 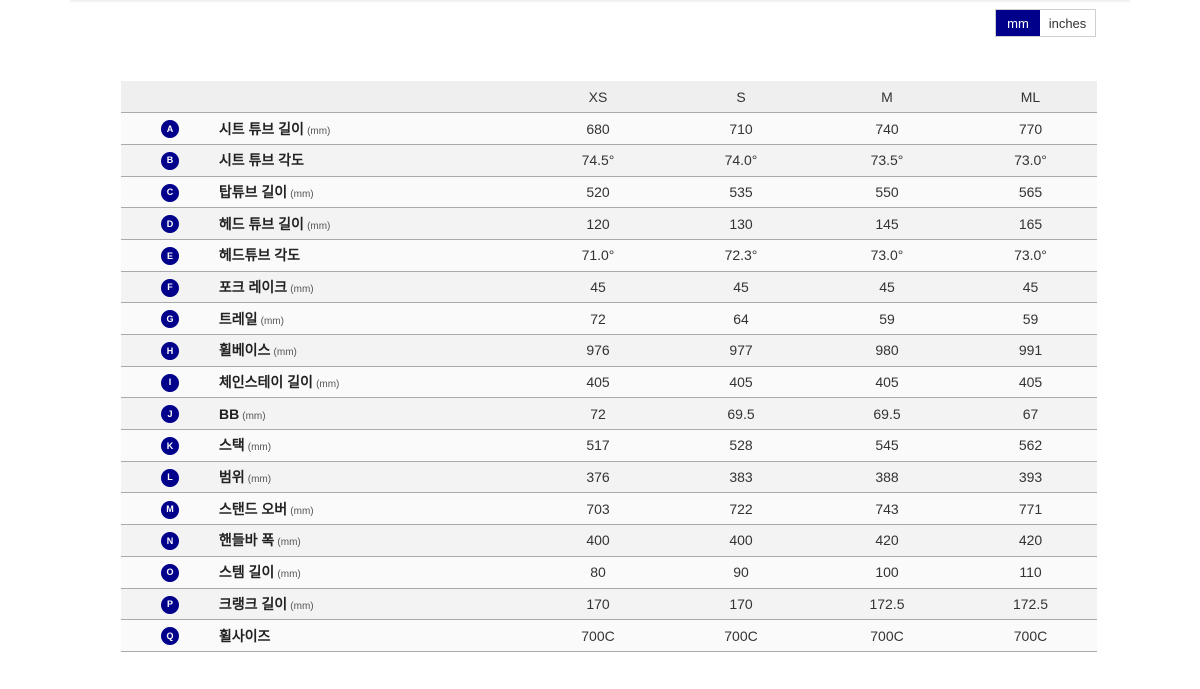 I want to click on row-letter-cell: P, so click(x=170, y=604).